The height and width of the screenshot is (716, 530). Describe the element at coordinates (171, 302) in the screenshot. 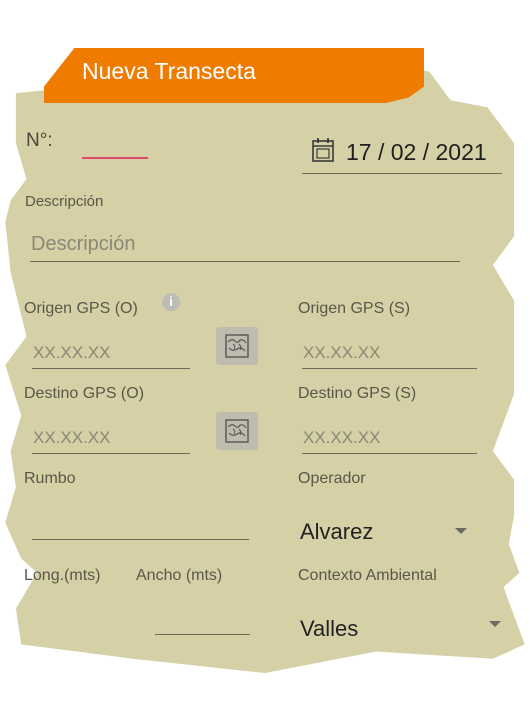

I see `info-icon: i` at that location.